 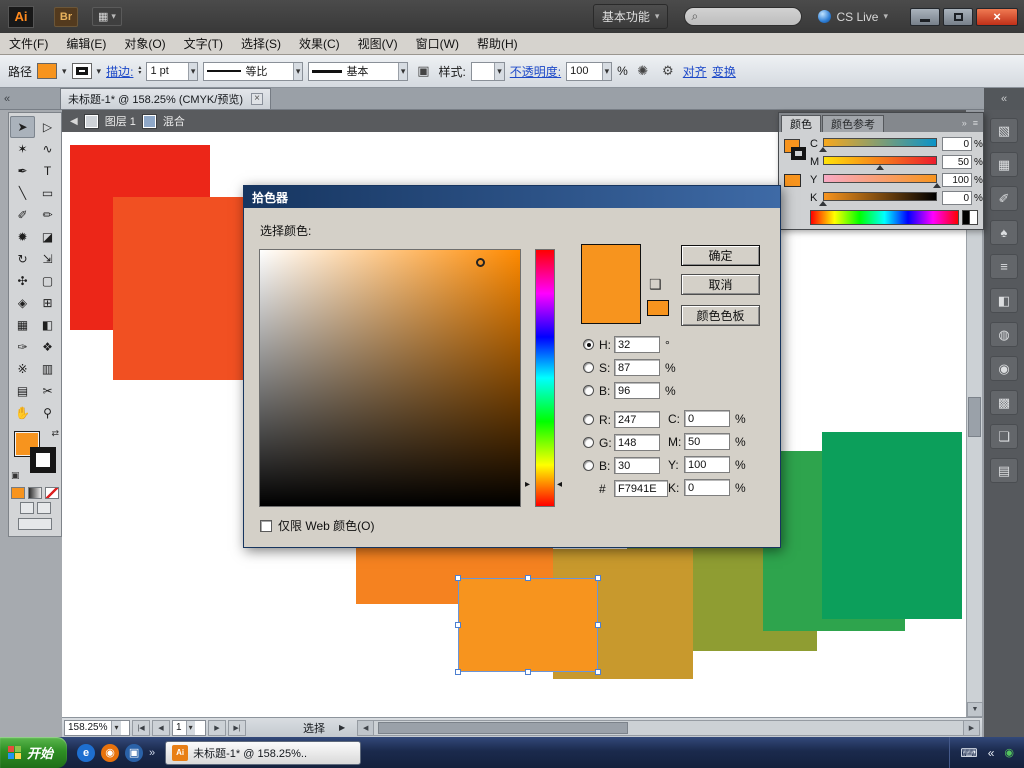 I want to click on green-field: 148, so click(x=637, y=442).